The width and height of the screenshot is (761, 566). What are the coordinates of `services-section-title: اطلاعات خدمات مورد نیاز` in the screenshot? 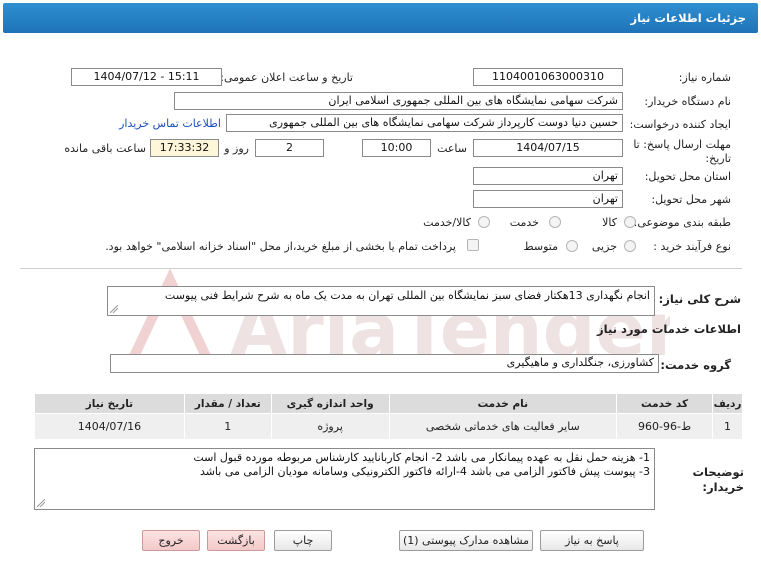 It's located at (669, 329).